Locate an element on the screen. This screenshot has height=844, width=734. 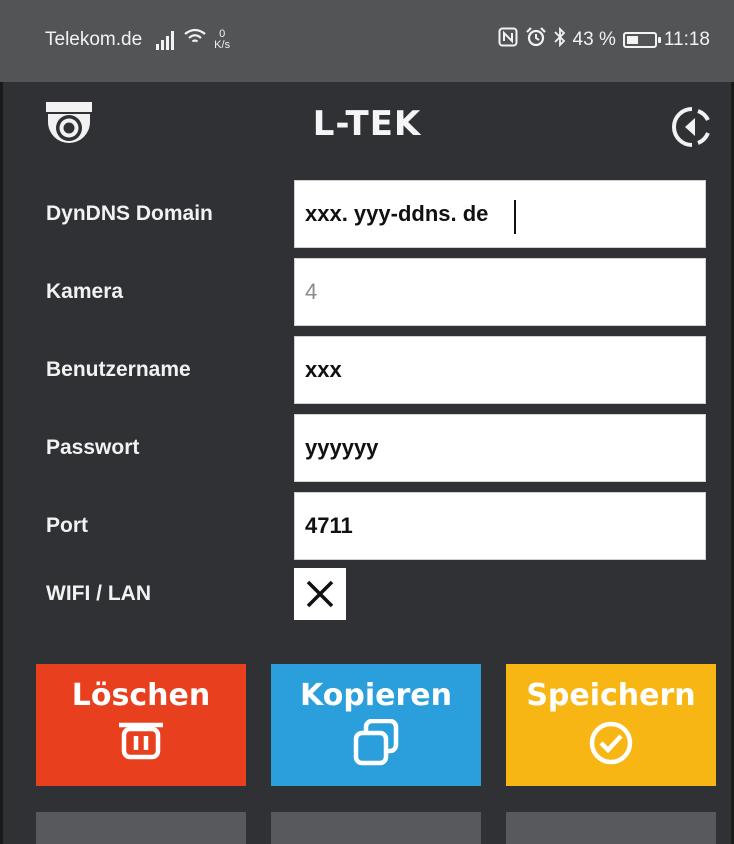
bottom-button-right is located at coordinates (611, 828).